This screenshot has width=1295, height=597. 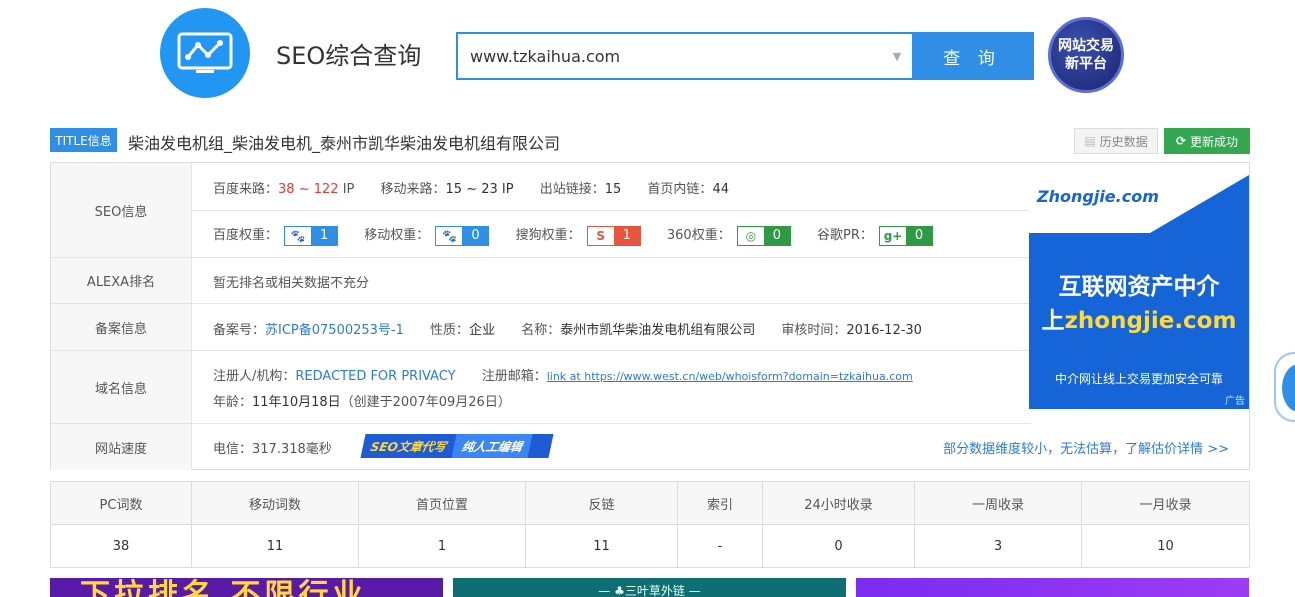 I want to click on baidu-weight-badge: 🐾 1, so click(x=311, y=235).